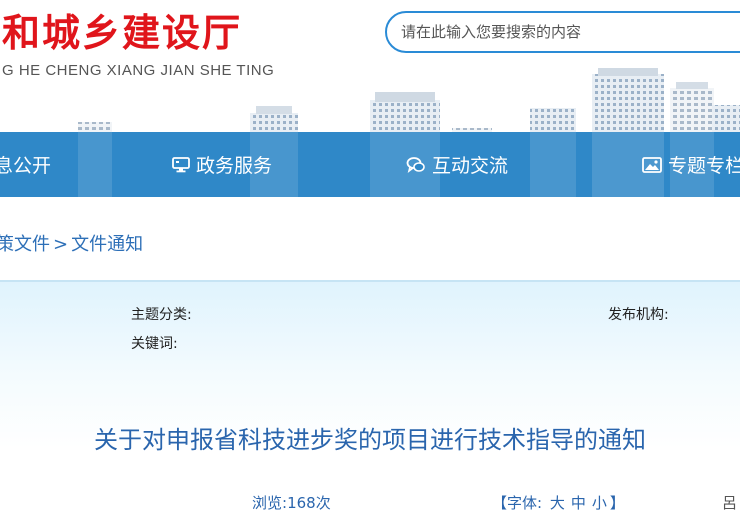  I want to click on nav-item-info-disclosure: 息公开, so click(25, 164).